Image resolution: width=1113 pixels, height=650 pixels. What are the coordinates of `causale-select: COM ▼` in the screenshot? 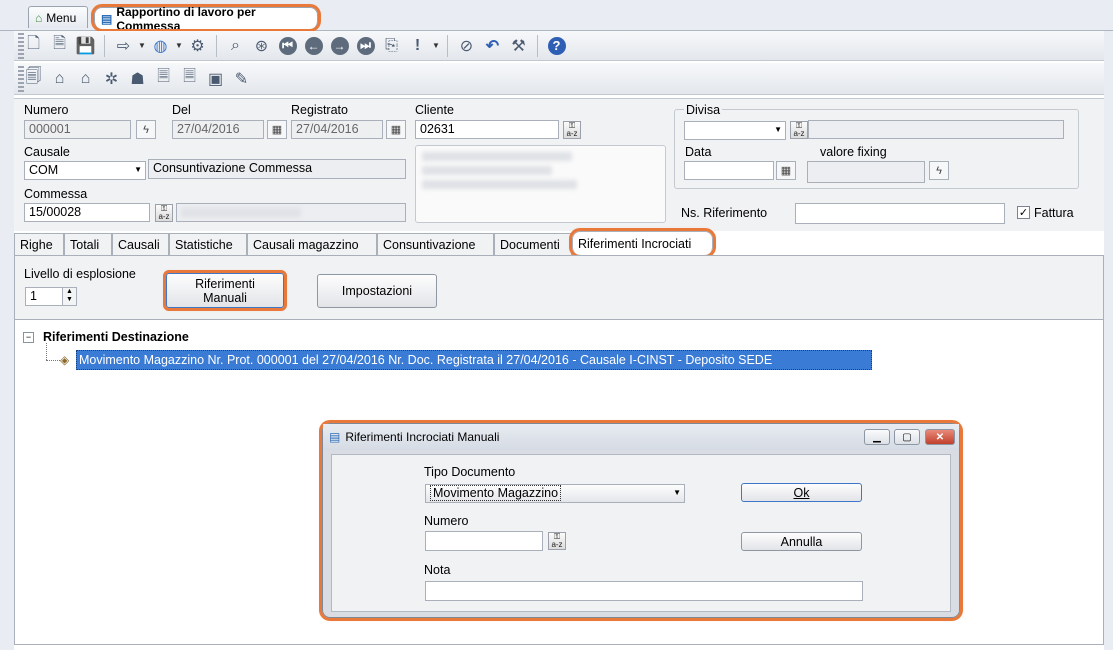 It's located at (85, 170).